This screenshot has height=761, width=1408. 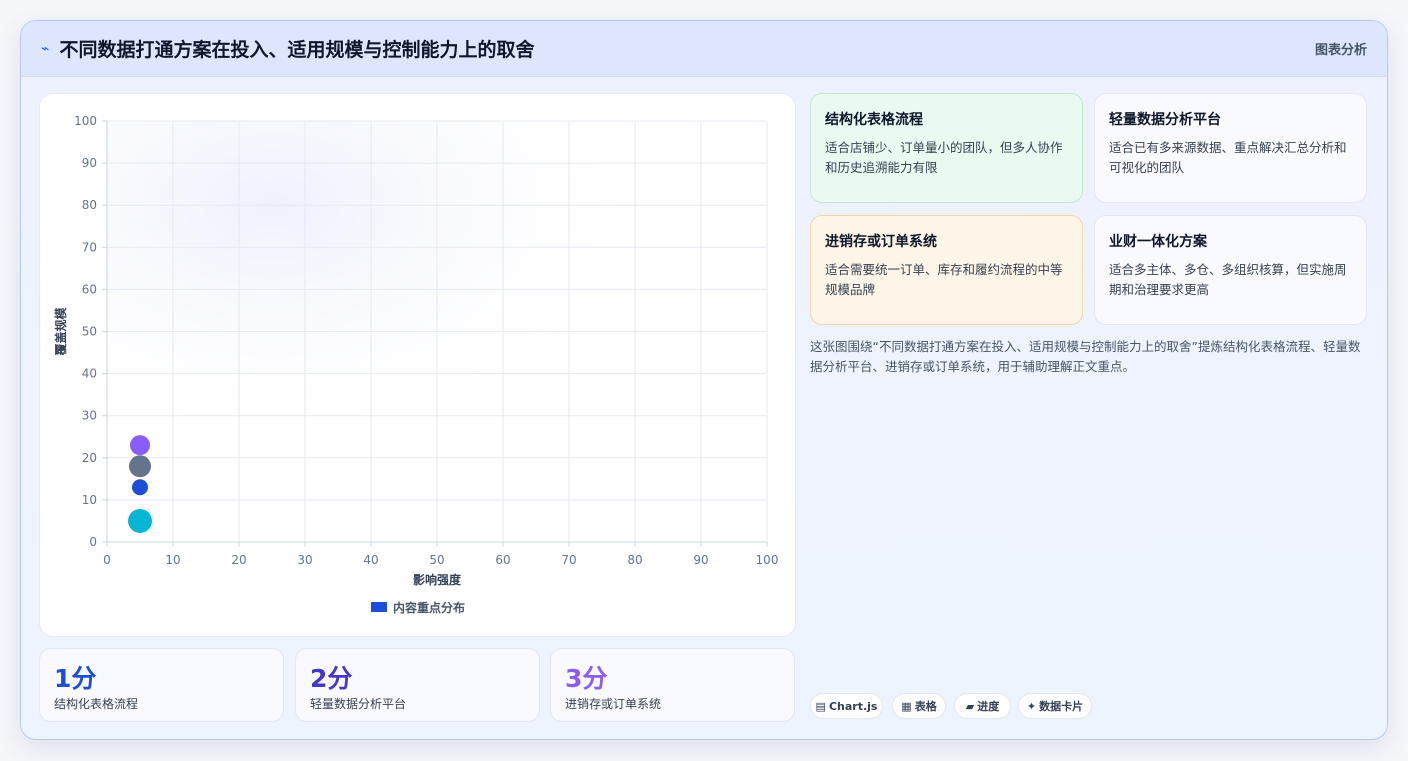 I want to click on sparkle-icon: ✦, so click(x=1031, y=706).